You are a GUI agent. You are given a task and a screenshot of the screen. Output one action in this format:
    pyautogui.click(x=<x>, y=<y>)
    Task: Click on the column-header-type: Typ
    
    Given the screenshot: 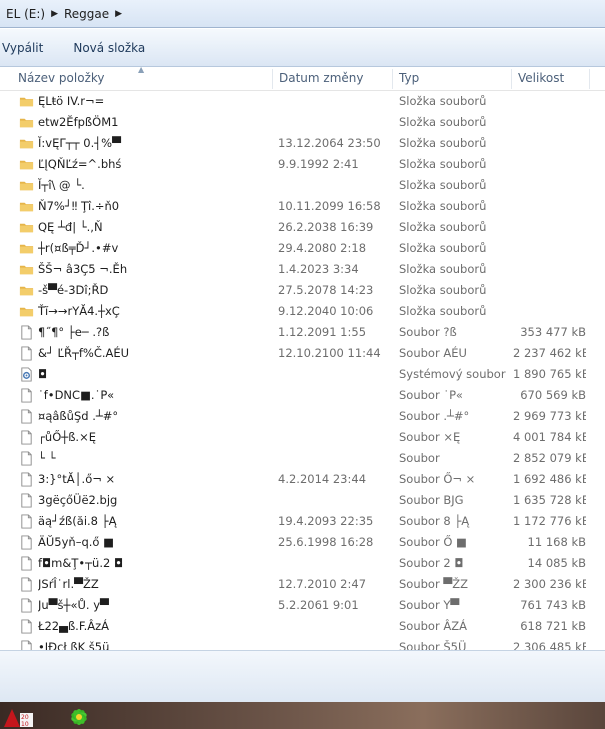 What is the action you would take?
    pyautogui.click(x=409, y=78)
    